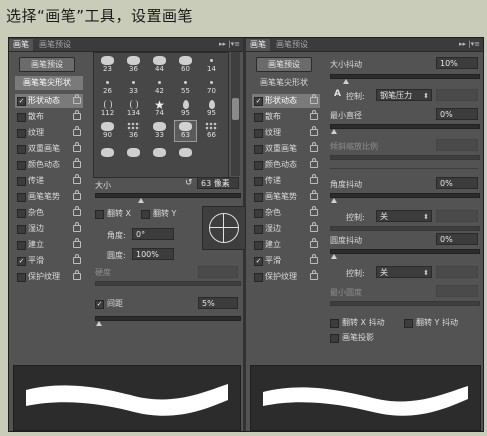 This screenshot has width=487, height=436. What do you see at coordinates (159, 65) in the screenshot?
I see `brush-tip: 44` at bounding box center [159, 65].